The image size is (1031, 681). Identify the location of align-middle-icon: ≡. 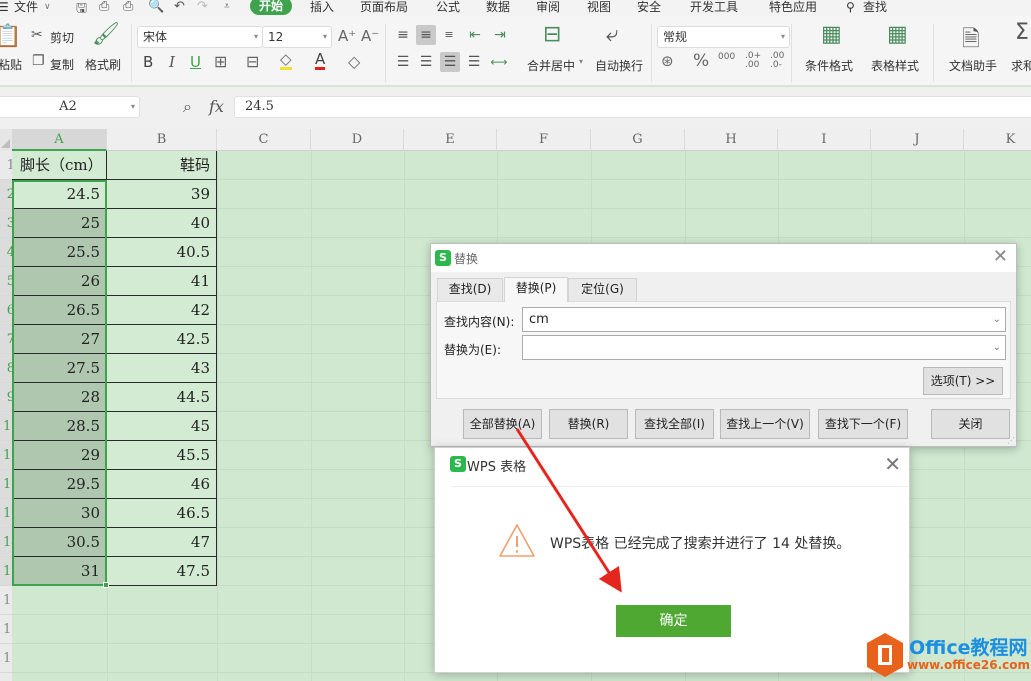
(426, 35).